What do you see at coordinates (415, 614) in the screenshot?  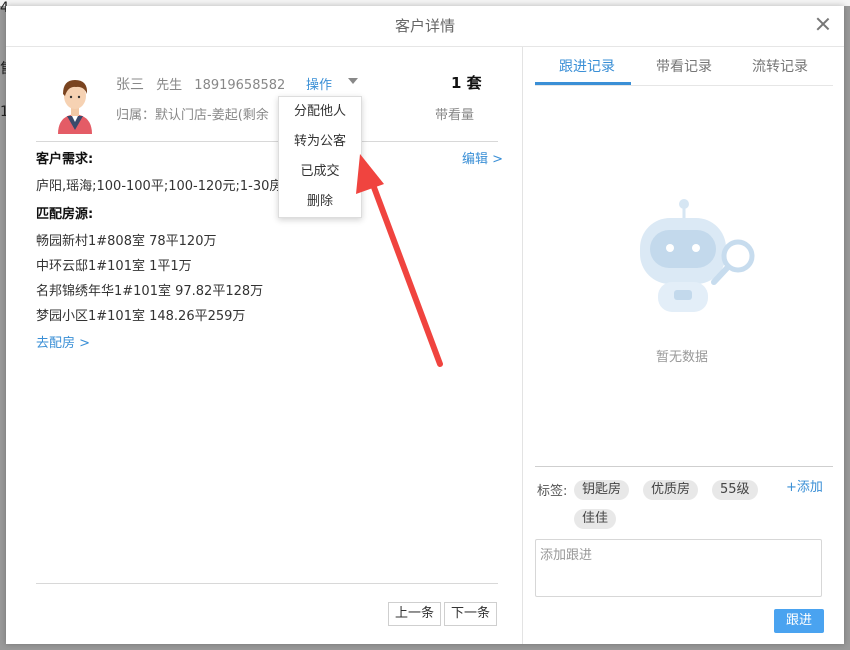 I see `prev-button: 上一条` at bounding box center [415, 614].